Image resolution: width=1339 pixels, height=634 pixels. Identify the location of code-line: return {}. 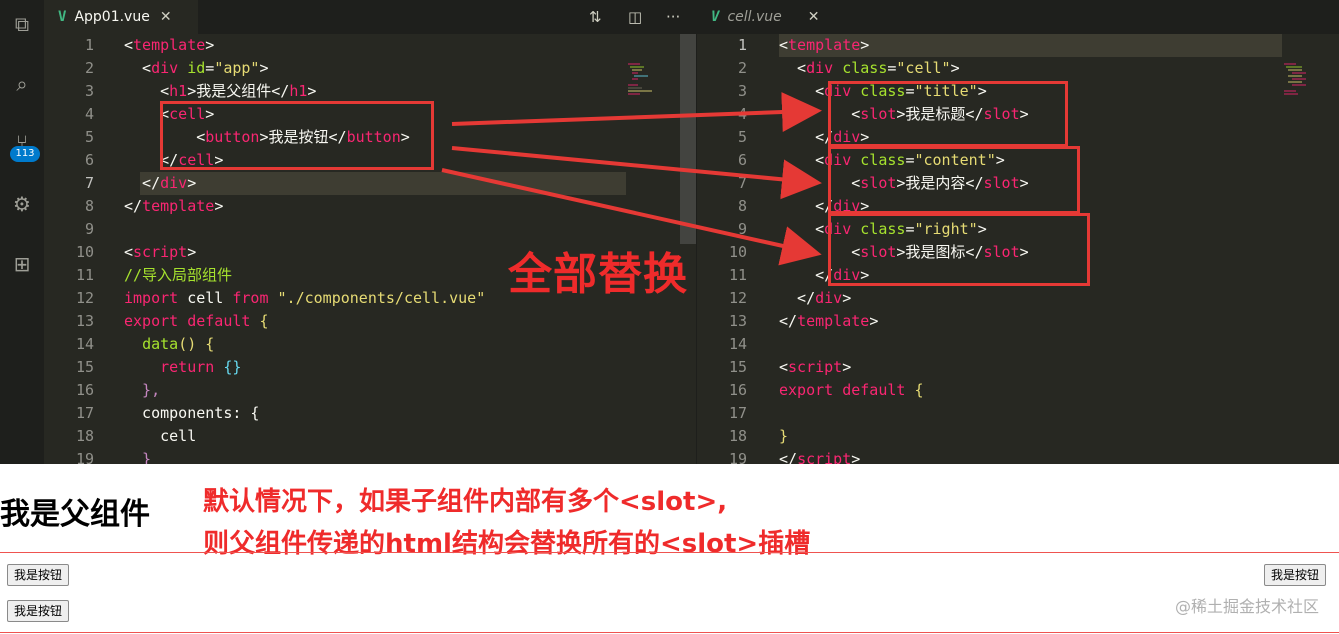
(201, 367).